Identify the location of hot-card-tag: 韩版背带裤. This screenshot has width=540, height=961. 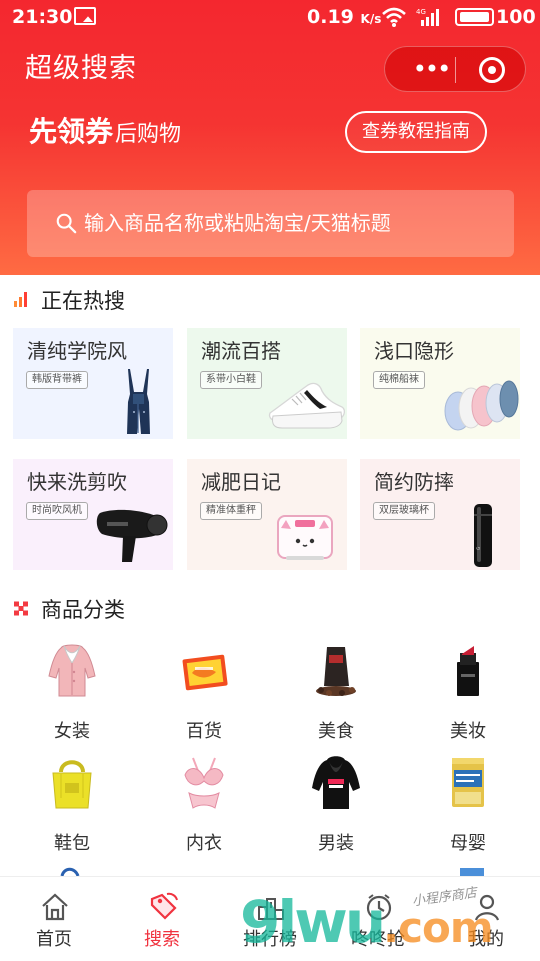
(57, 380).